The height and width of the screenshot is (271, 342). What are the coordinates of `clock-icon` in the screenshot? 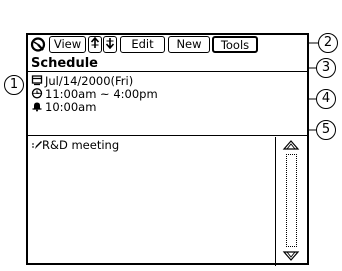 It's located at (37, 93).